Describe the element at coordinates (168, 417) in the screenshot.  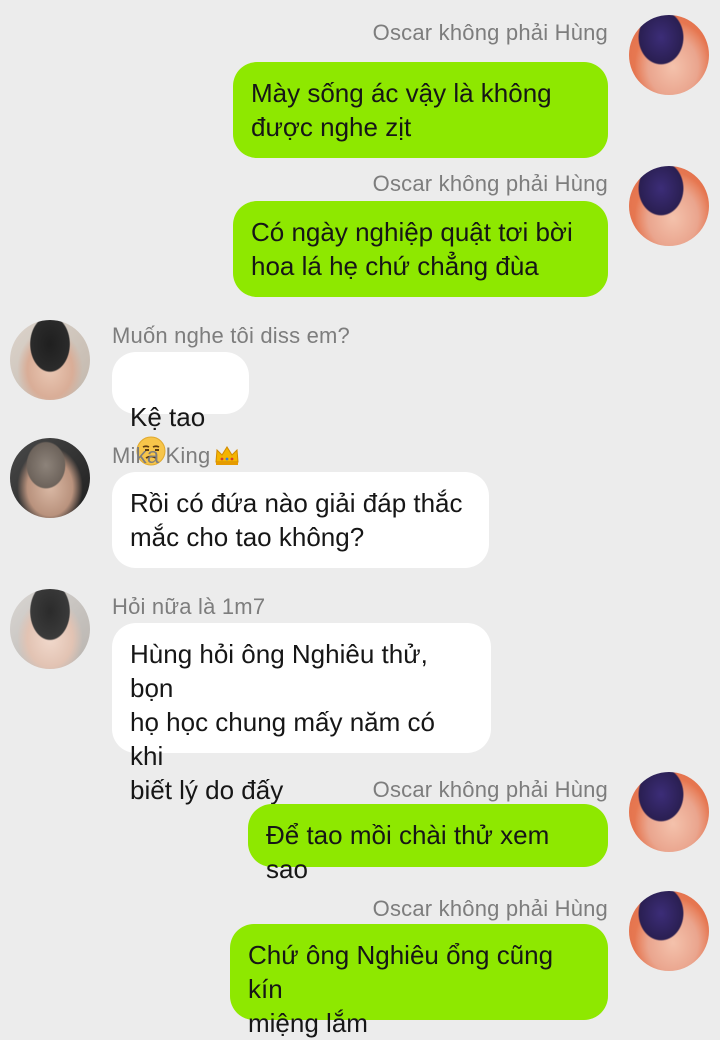
I see `message-text: Kệ tao` at that location.